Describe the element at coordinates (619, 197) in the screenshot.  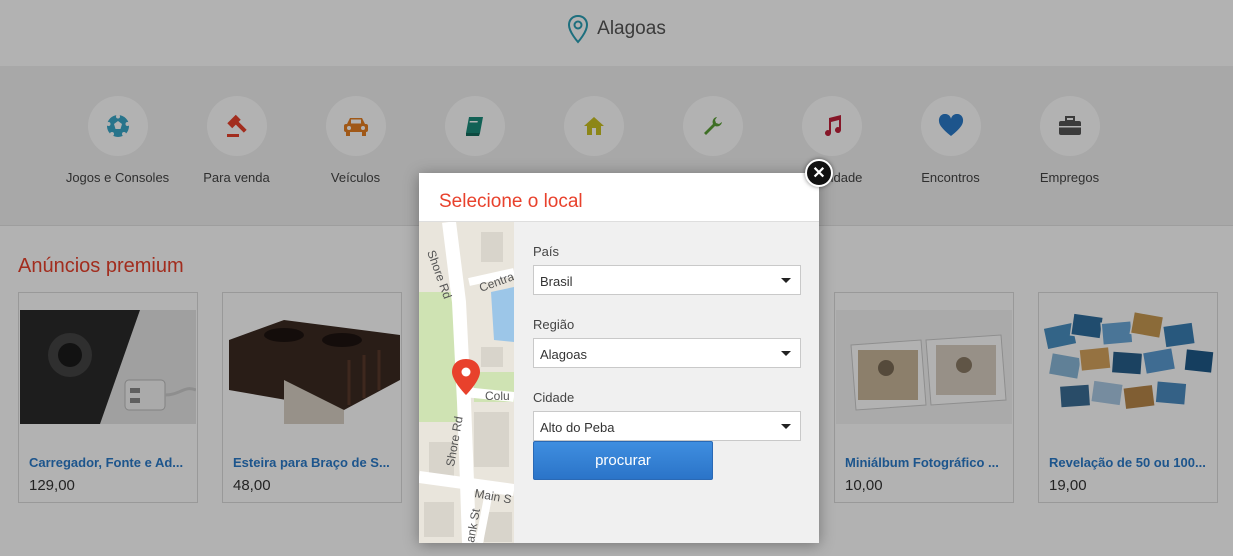
I see `modal-header: Selecione o local` at that location.